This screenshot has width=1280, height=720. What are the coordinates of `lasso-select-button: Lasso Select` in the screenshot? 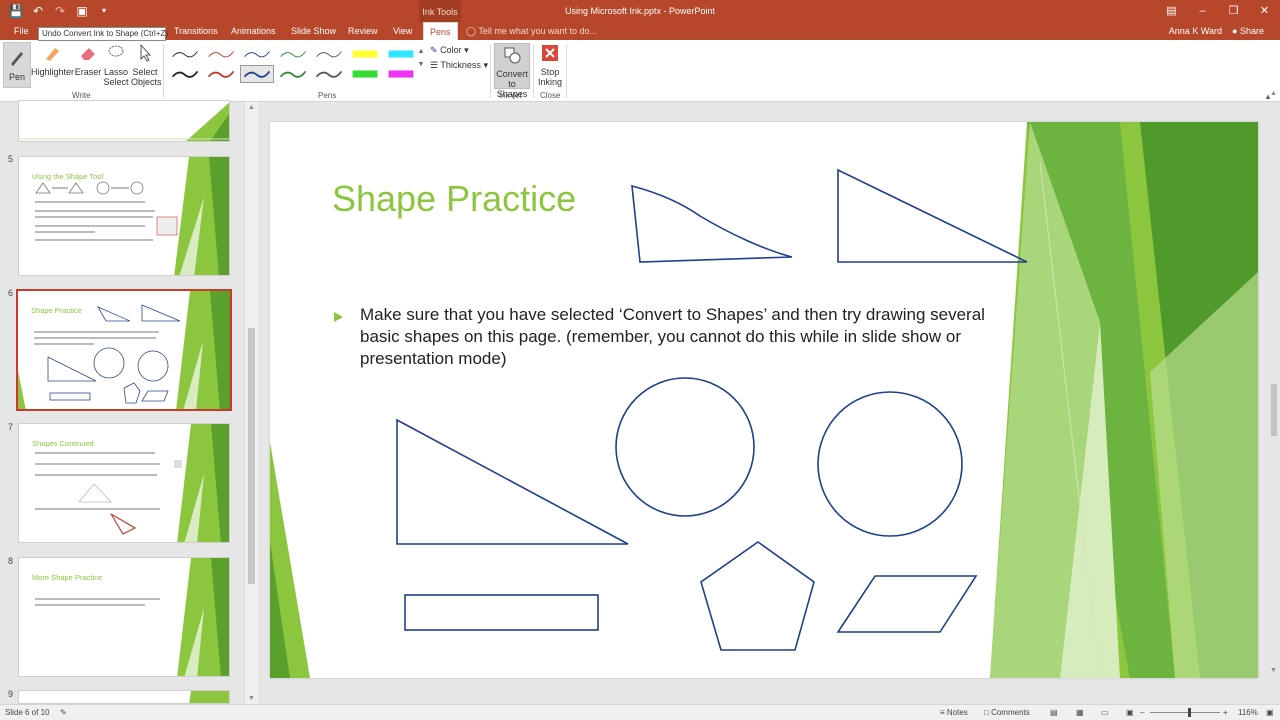 It's located at (116, 65).